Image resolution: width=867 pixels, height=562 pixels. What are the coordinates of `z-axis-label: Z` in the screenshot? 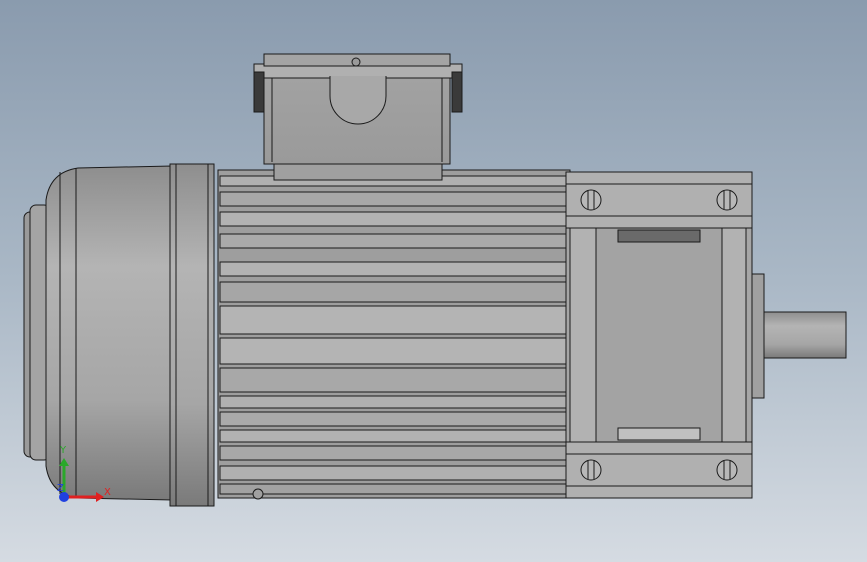 It's located at (60, 488).